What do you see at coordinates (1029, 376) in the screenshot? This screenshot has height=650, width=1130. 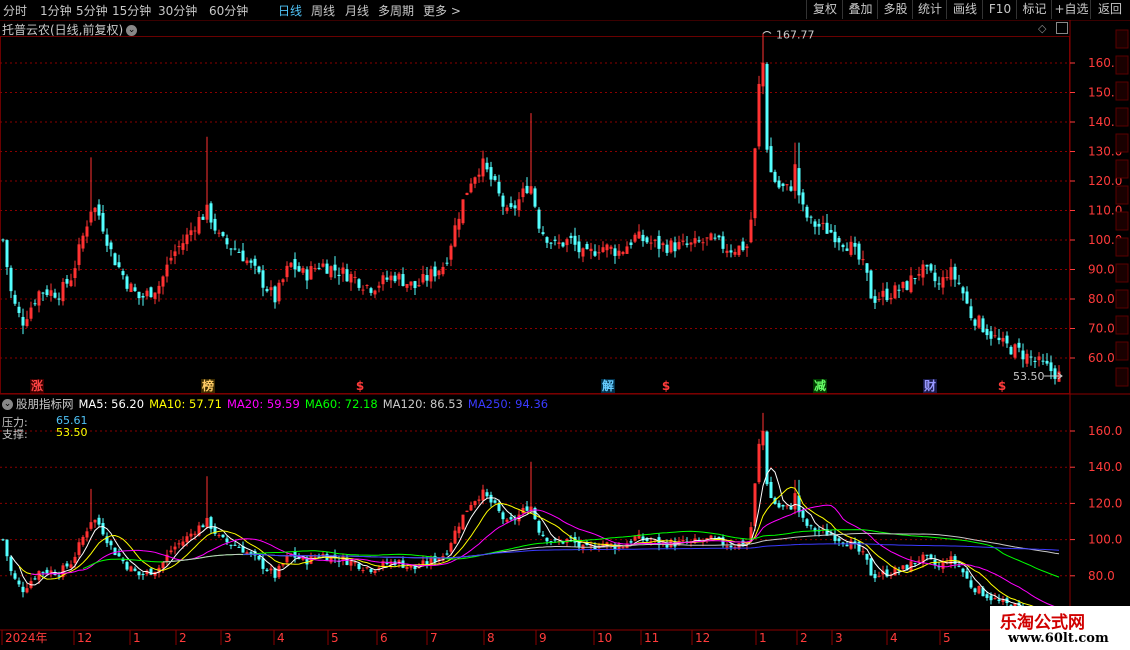 I see `low-price-label: 53.50` at bounding box center [1029, 376].